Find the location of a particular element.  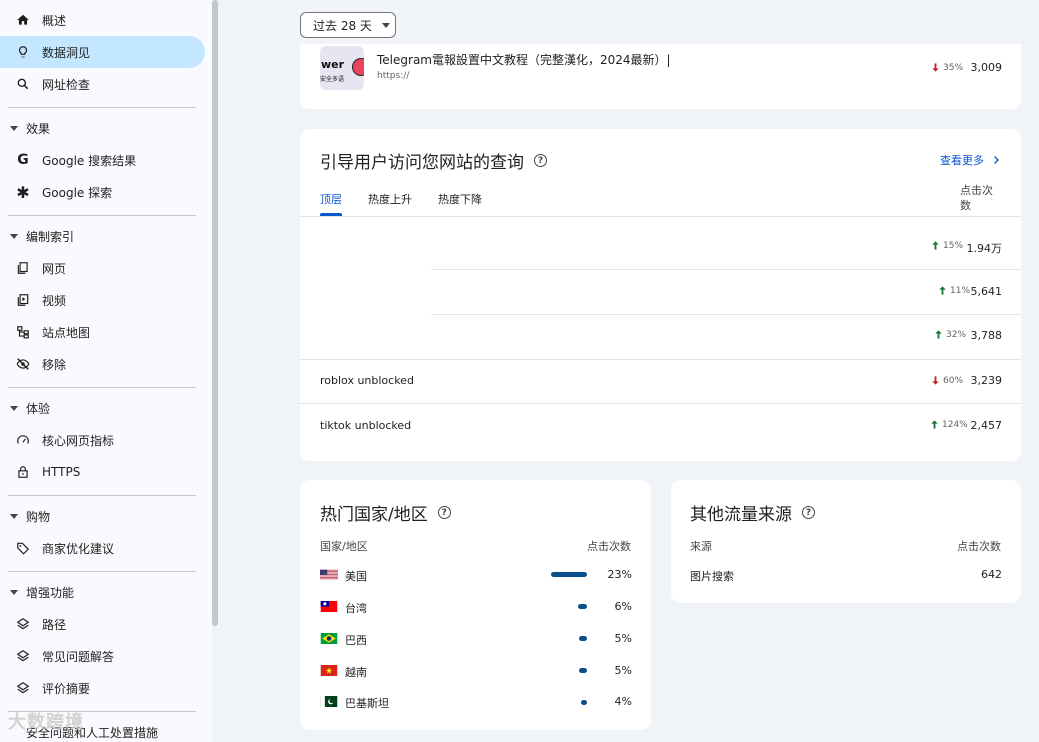

flag-pk-icon is located at coordinates (329, 701).